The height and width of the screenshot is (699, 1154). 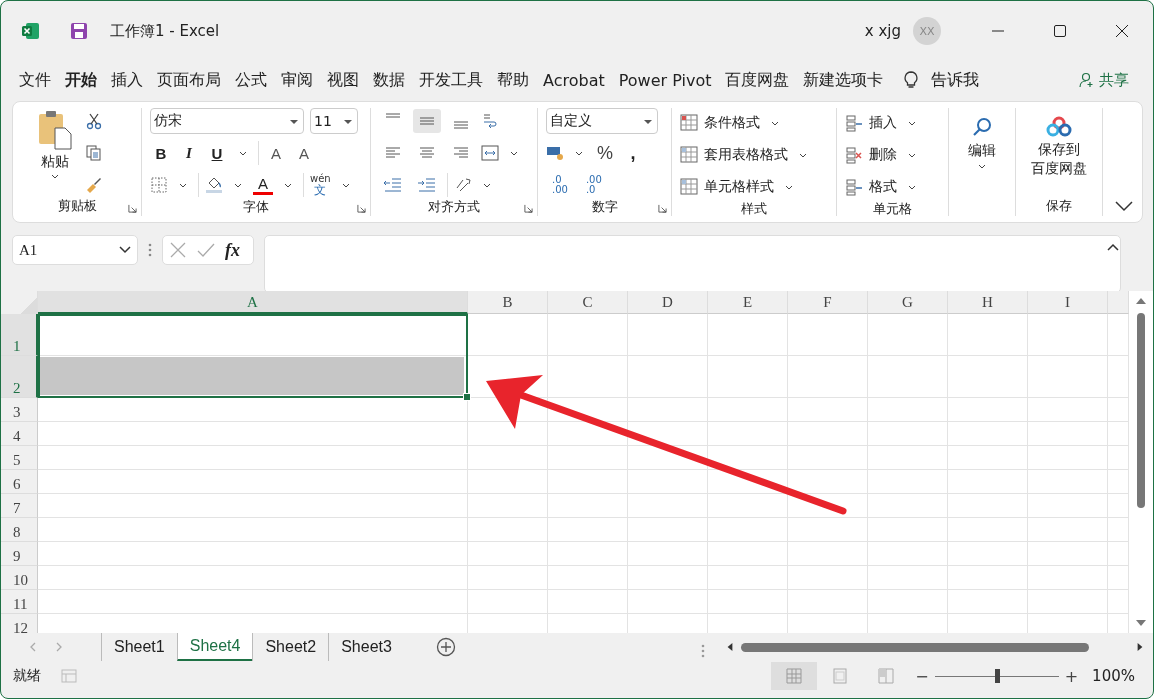 What do you see at coordinates (1068, 302) in the screenshot?
I see `column-header: I` at bounding box center [1068, 302].